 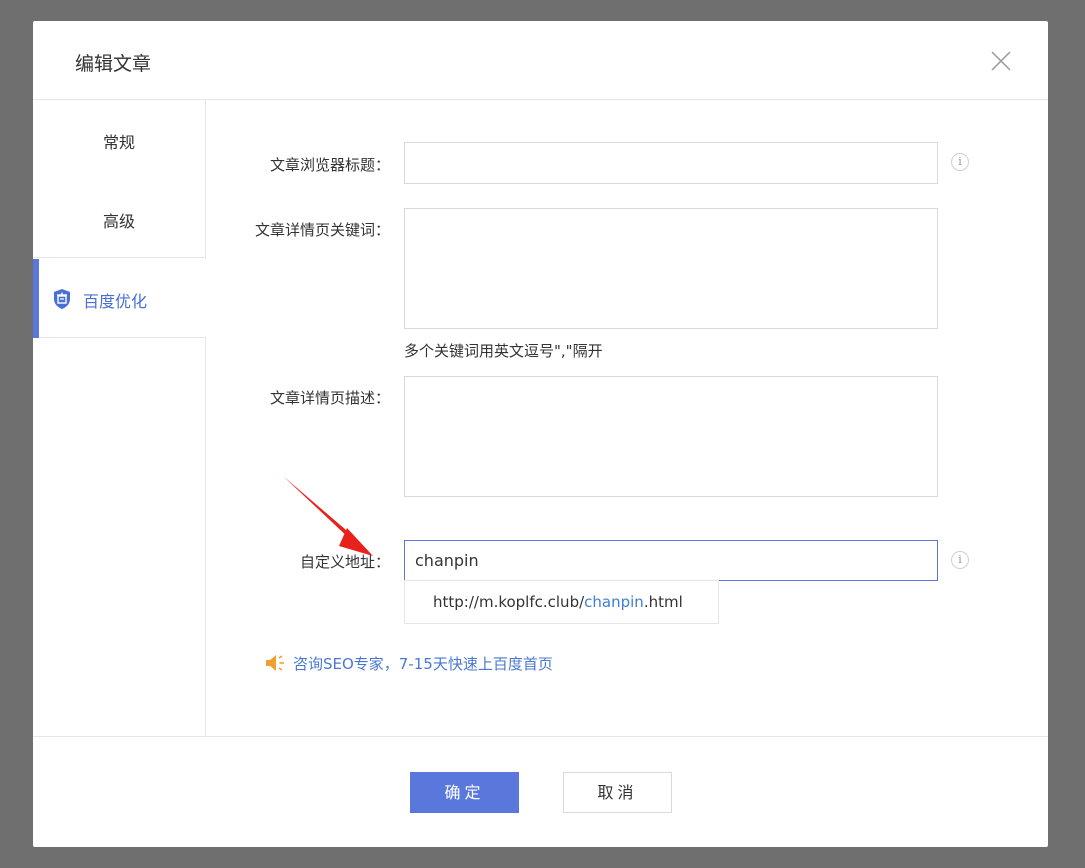 What do you see at coordinates (113, 64) in the screenshot?
I see `dialog-title: 编辑文章` at bounding box center [113, 64].